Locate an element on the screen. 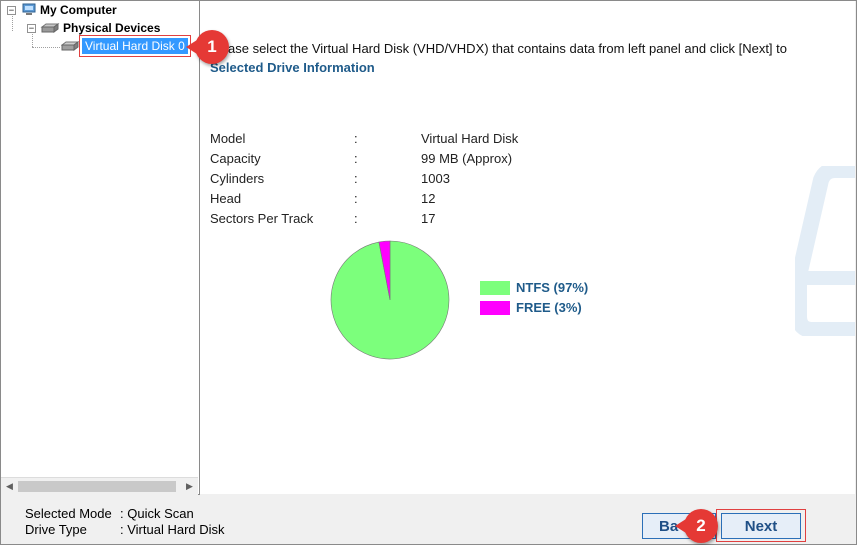 The image size is (857, 545). info-value: 17 is located at coordinates (428, 218).